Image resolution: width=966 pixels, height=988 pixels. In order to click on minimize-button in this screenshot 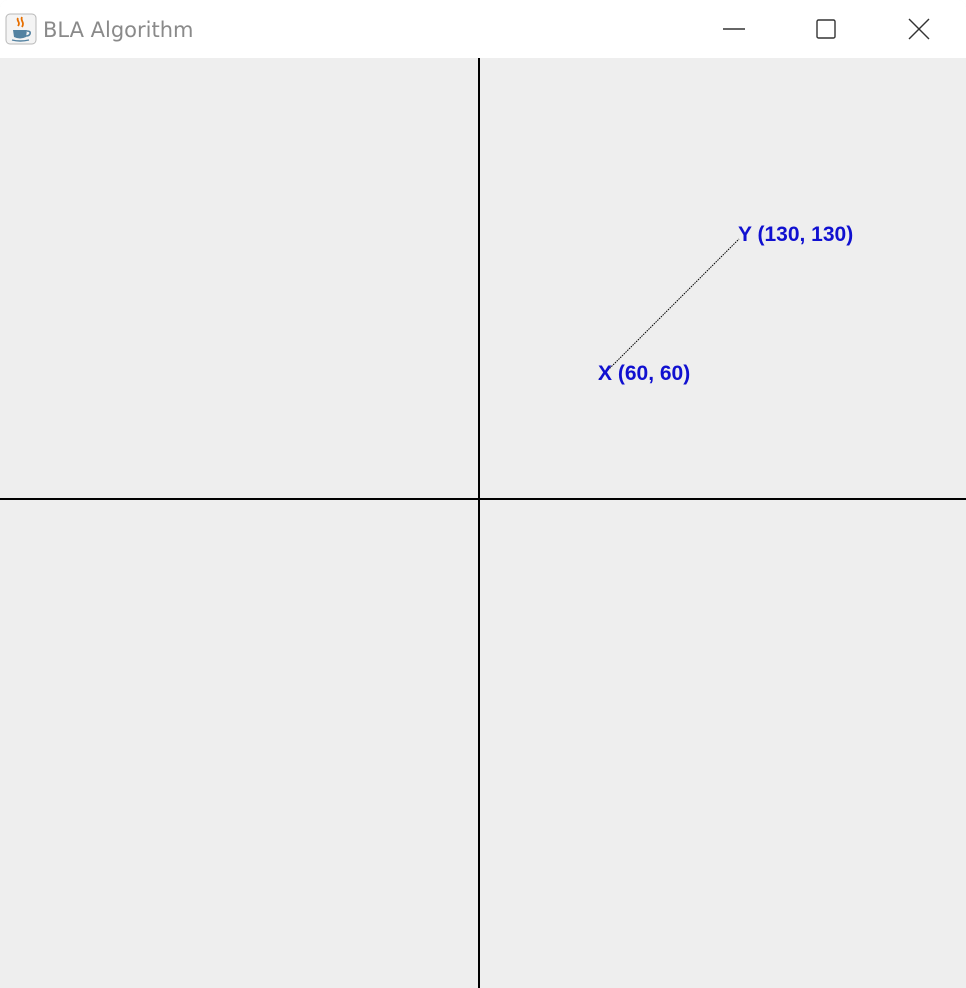, I will do `click(734, 29)`.